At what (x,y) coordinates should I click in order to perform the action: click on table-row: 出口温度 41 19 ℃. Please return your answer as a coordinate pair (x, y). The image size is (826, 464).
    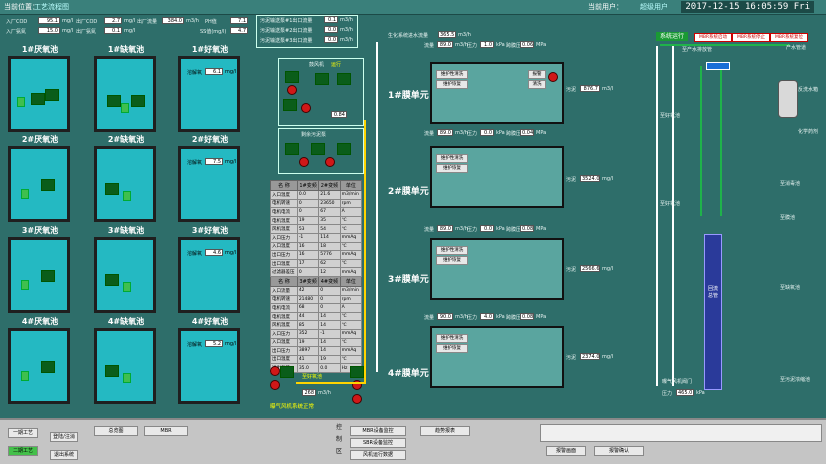
    Looking at the image, I should click on (316, 359).